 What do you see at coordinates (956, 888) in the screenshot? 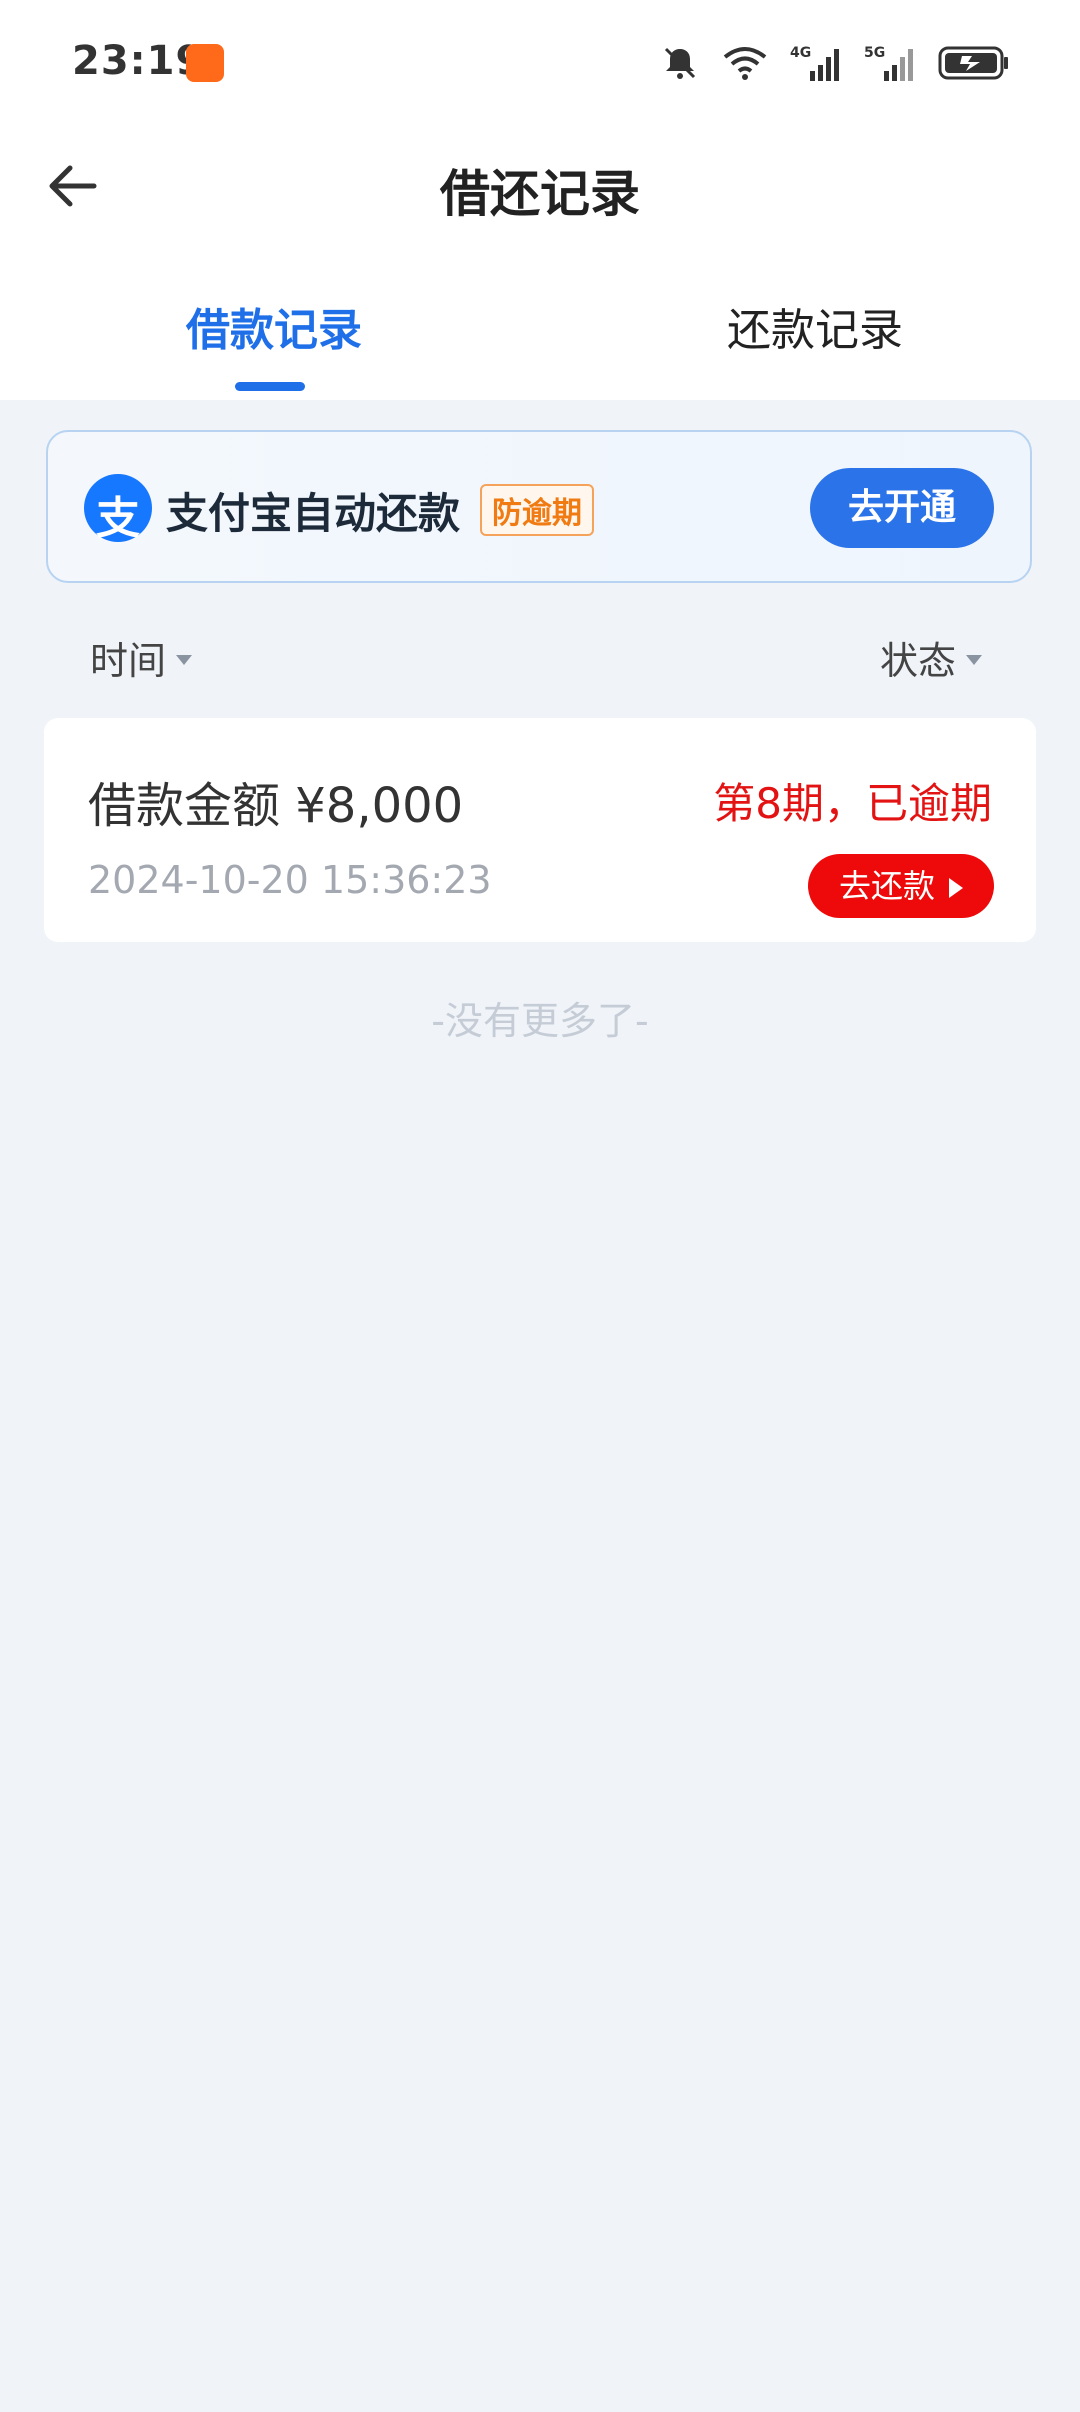
I see `play-arrow-icon` at bounding box center [956, 888].